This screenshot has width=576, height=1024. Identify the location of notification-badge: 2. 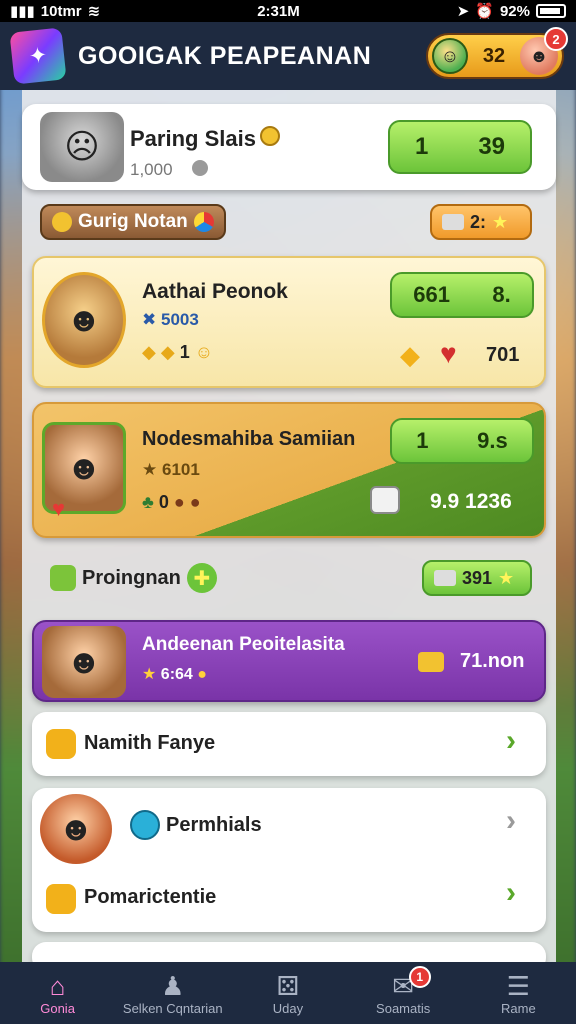
(556, 39).